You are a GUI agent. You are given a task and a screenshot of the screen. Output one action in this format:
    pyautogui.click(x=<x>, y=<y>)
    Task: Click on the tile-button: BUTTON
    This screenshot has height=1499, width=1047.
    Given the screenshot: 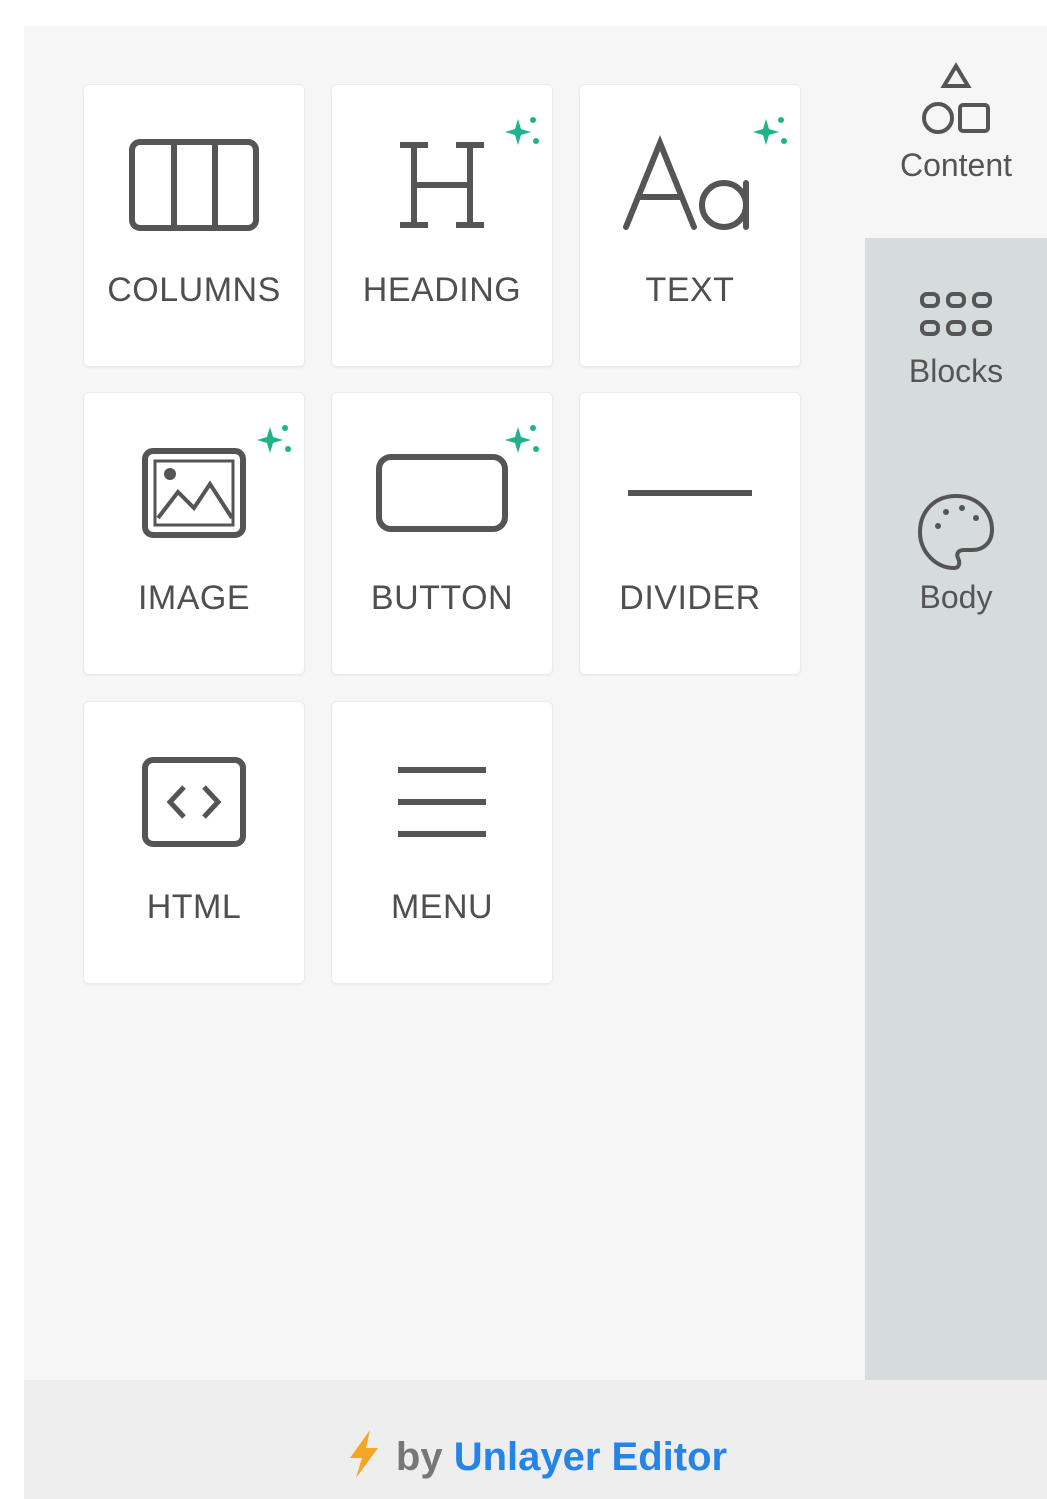 What is the action you would take?
    pyautogui.click(x=442, y=533)
    